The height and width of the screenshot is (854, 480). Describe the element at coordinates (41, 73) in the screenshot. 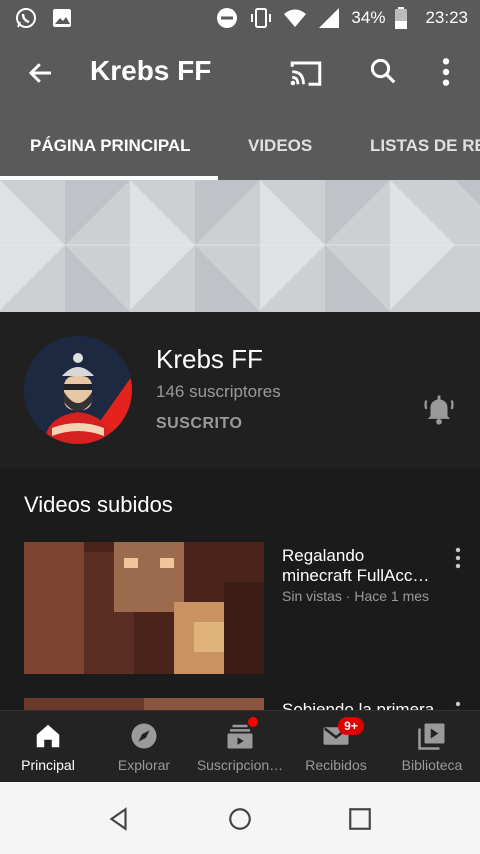

I see `back-arrow-icon` at that location.